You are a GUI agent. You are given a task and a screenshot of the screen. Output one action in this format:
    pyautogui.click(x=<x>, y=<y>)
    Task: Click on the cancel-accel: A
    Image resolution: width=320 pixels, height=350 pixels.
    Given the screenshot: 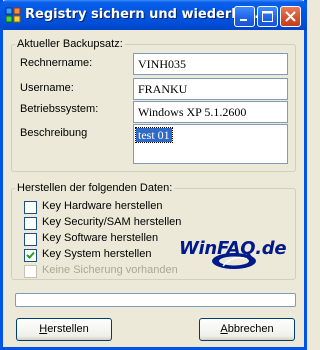 What is the action you would take?
    pyautogui.click(x=224, y=329)
    